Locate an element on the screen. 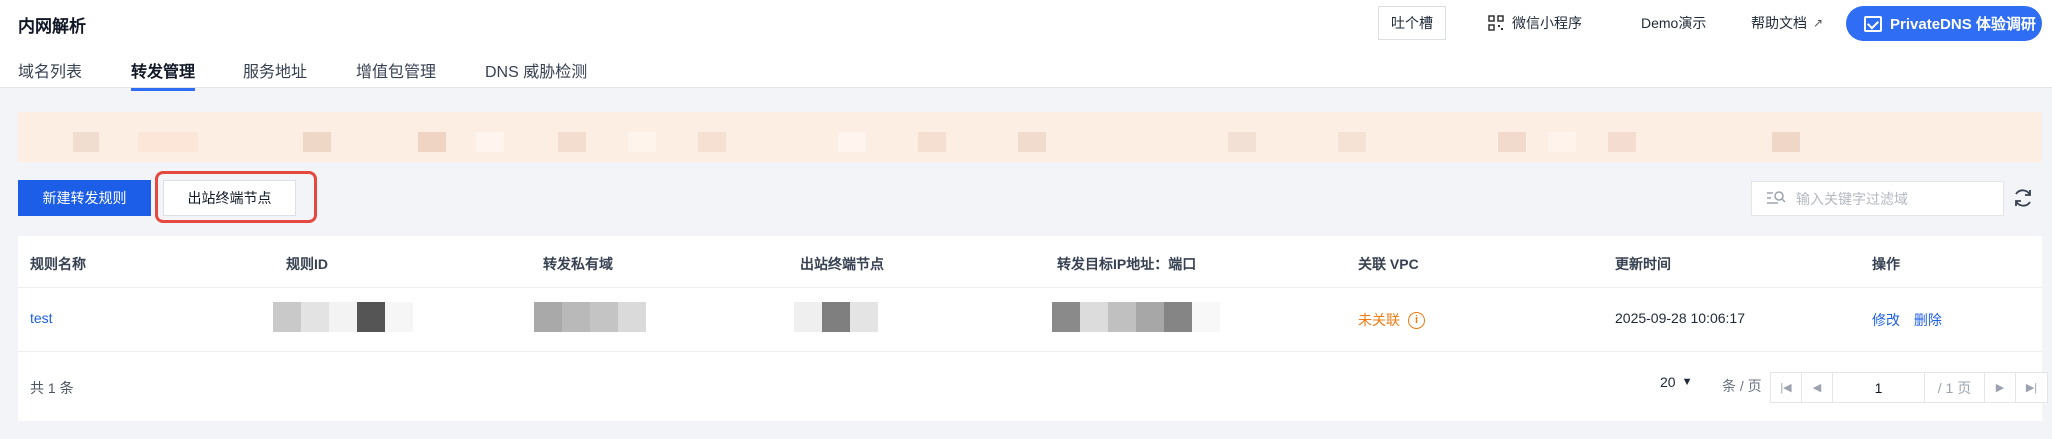  column-linked-vpc: 关联 VPC is located at coordinates (1388, 264).